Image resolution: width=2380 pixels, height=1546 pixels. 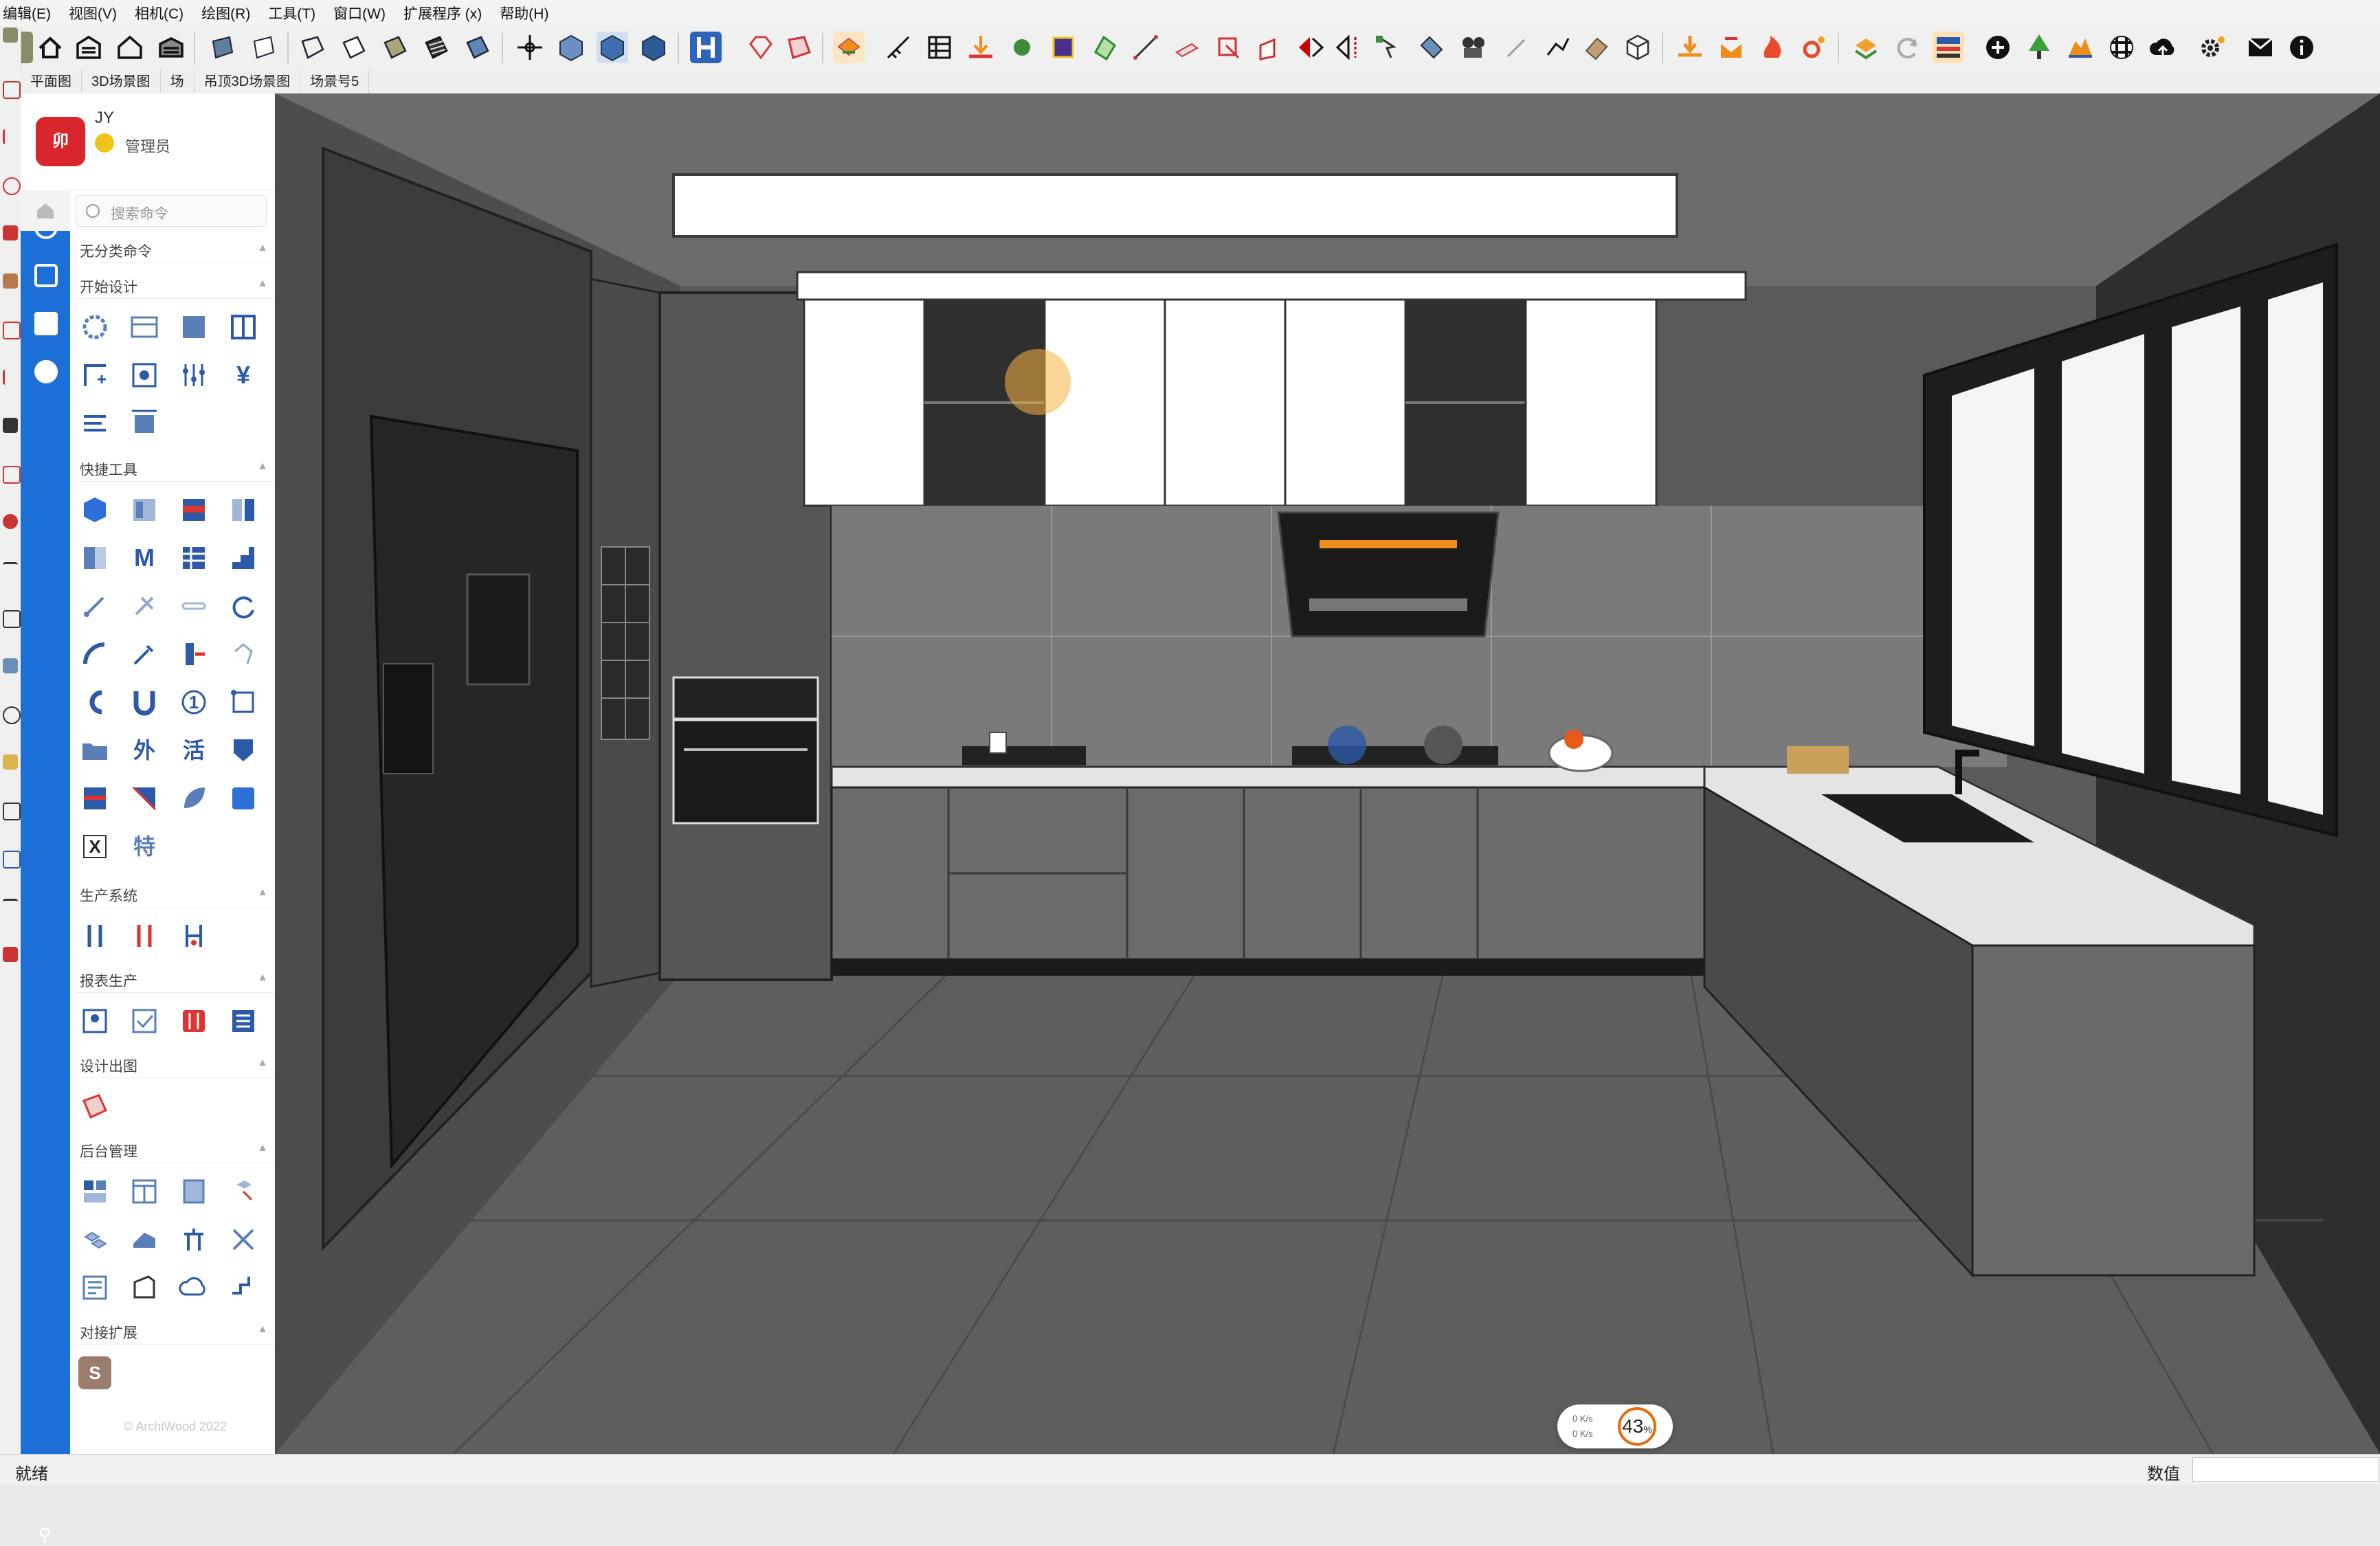 I want to click on red-stripe-icon, so click(x=94, y=799).